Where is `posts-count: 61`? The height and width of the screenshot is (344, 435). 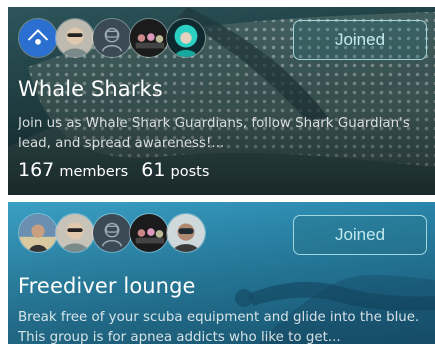 posts-count: 61 is located at coordinates (153, 170).